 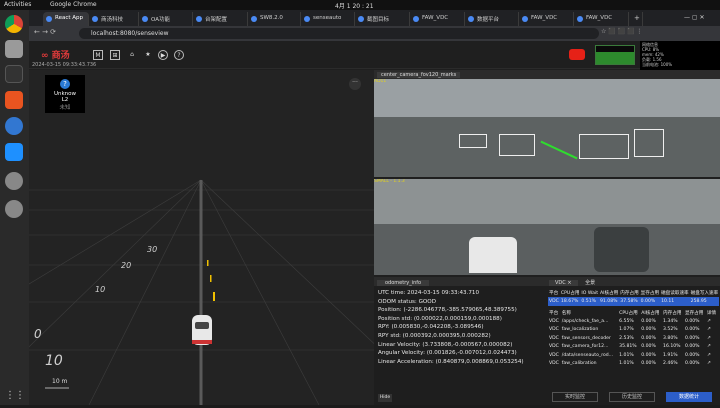 I want to click on tab-label: FAW_VDC, so click(x=544, y=18).